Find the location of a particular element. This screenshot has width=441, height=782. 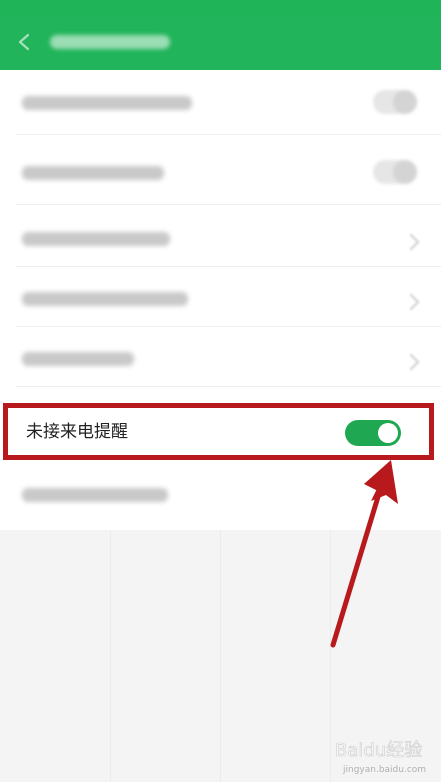

status-bar is located at coordinates (220, 7).